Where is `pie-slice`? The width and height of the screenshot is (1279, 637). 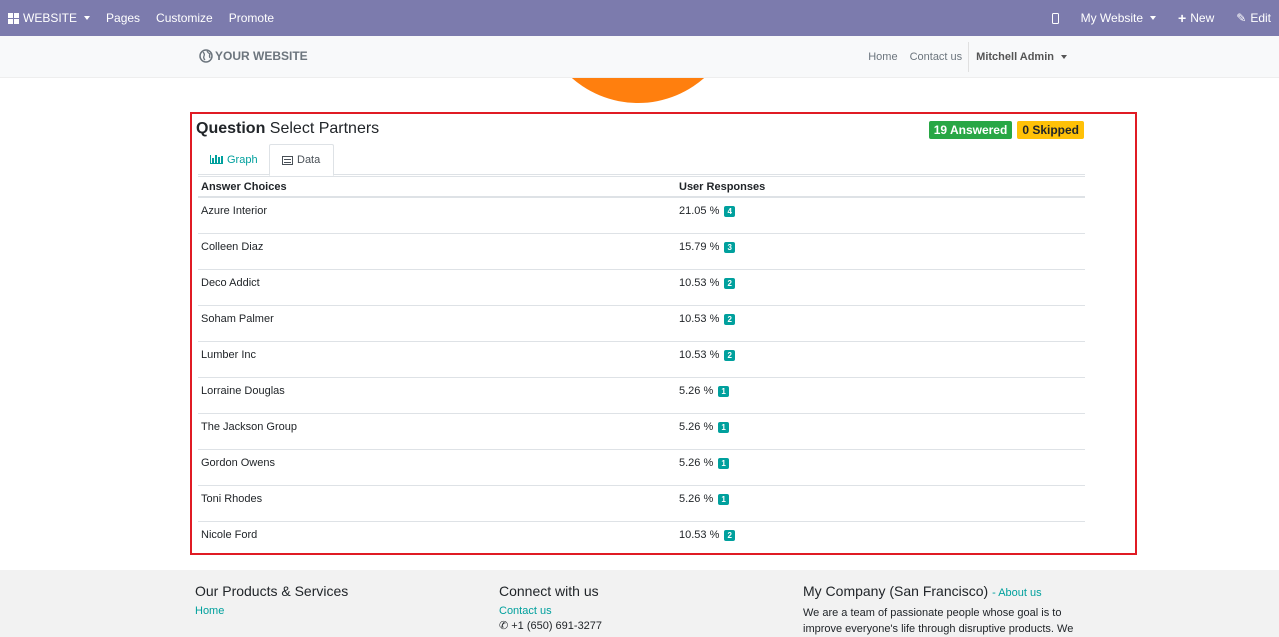
pie-slice is located at coordinates (638, 90).